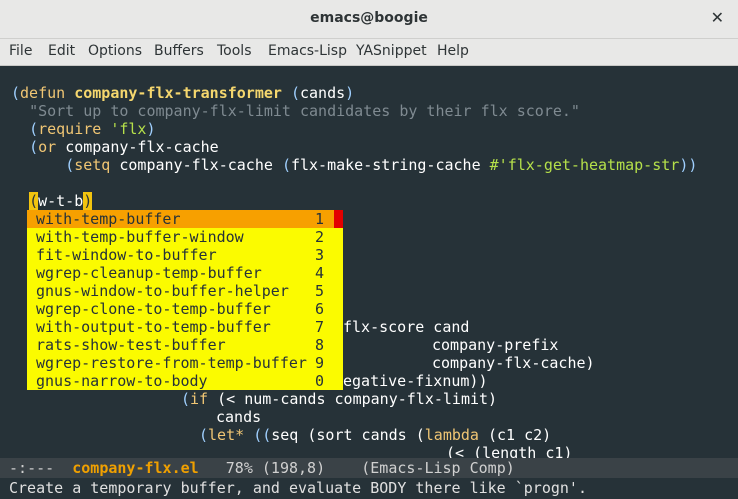 The height and width of the screenshot is (499, 738). Describe the element at coordinates (61, 201) in the screenshot. I see `code-line-cursor: (w-t-b)` at that location.